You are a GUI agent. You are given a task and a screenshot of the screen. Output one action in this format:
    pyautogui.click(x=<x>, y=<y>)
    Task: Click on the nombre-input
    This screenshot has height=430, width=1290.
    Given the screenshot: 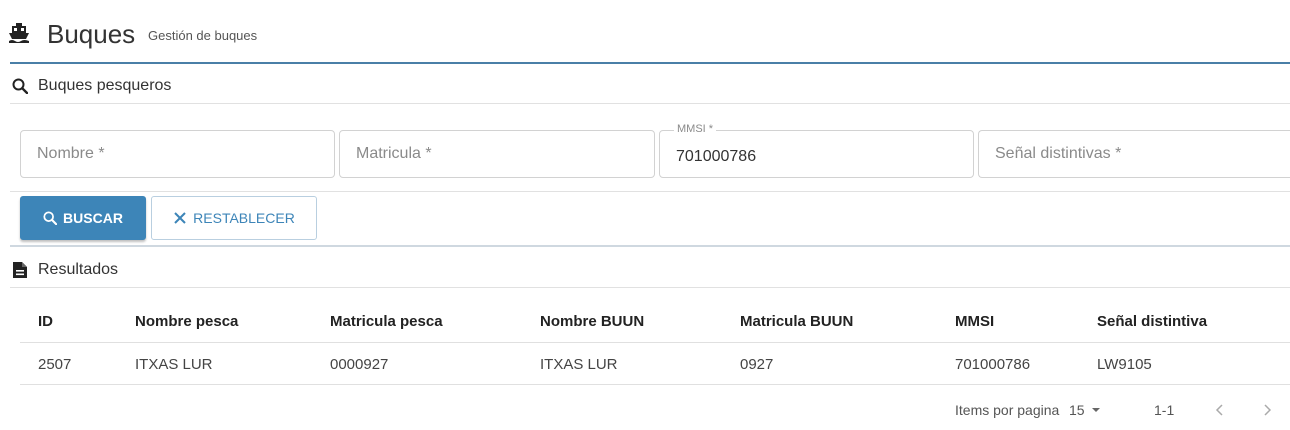 What is the action you would take?
    pyautogui.click(x=177, y=154)
    